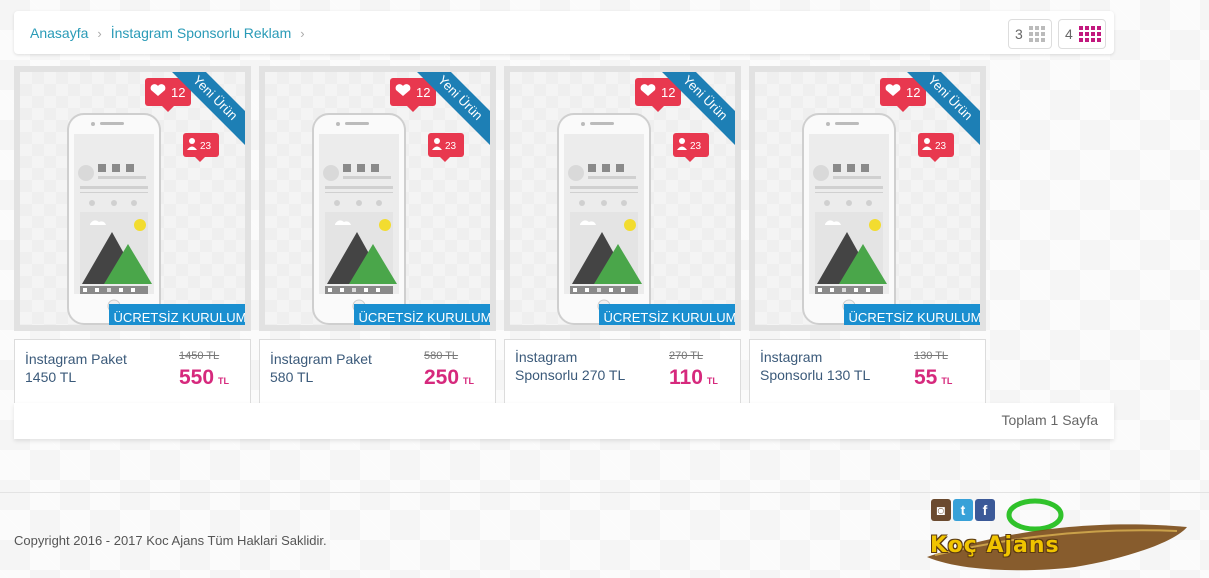  I want to click on view-4-columns-button: 4, so click(1082, 34).